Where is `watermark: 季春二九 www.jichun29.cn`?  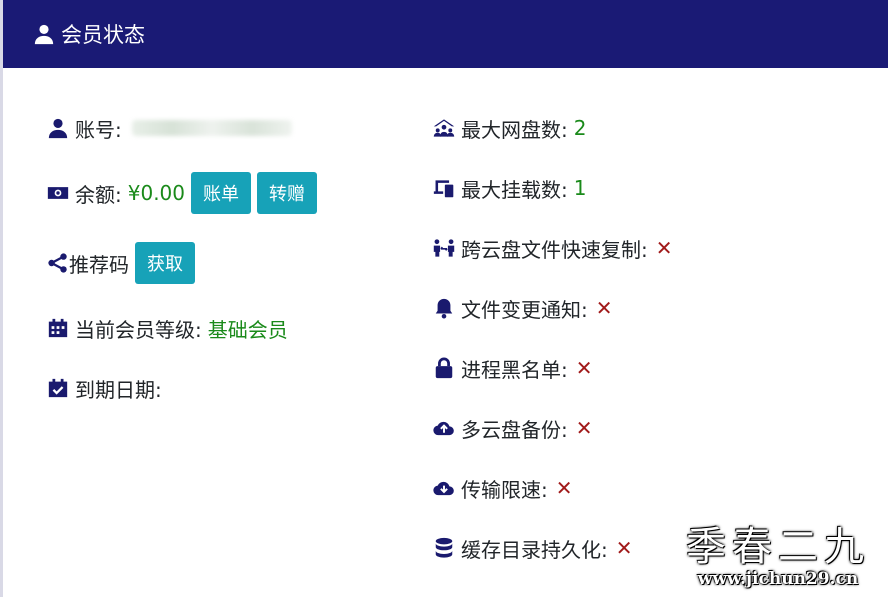 watermark: 季春二九 www.jichun29.cn is located at coordinates (778, 557).